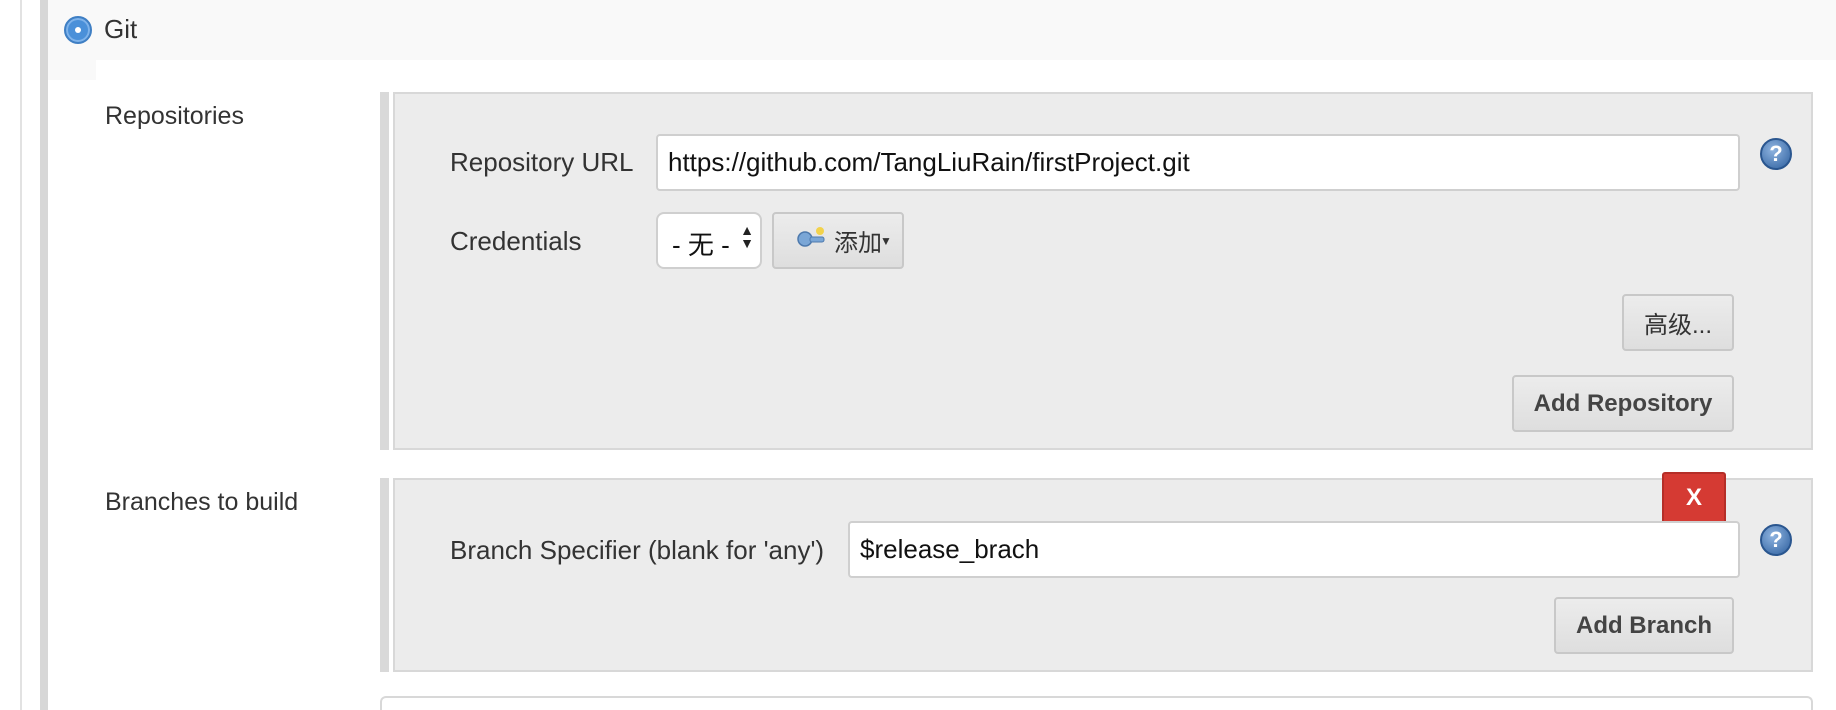 This screenshot has width=1836, height=710. Describe the element at coordinates (637, 550) in the screenshot. I see `branch-specifier-label: Branch Specifier (blank for 'any')` at that location.